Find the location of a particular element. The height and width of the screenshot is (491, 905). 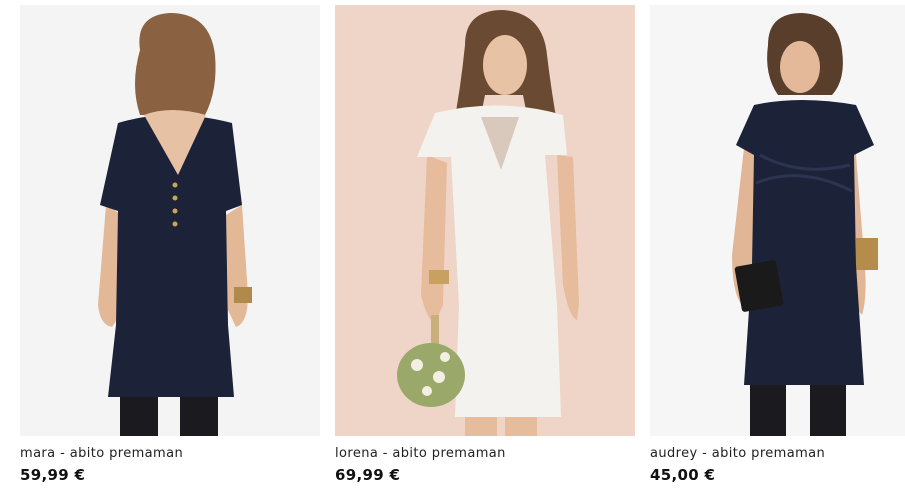

product-price: 69,99 € is located at coordinates (368, 475).